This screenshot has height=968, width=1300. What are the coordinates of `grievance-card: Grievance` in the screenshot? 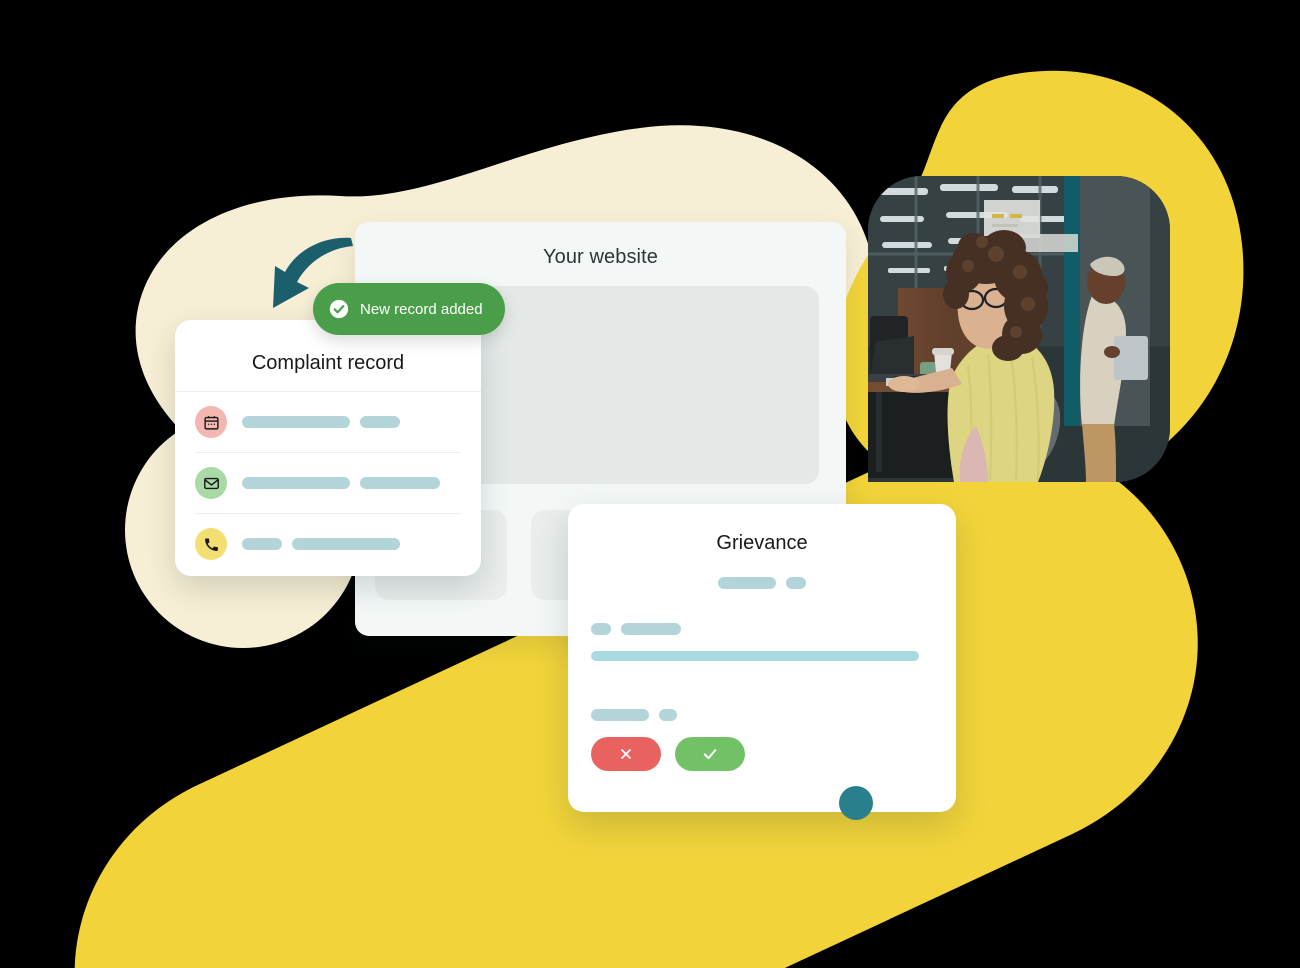 It's located at (762, 662).